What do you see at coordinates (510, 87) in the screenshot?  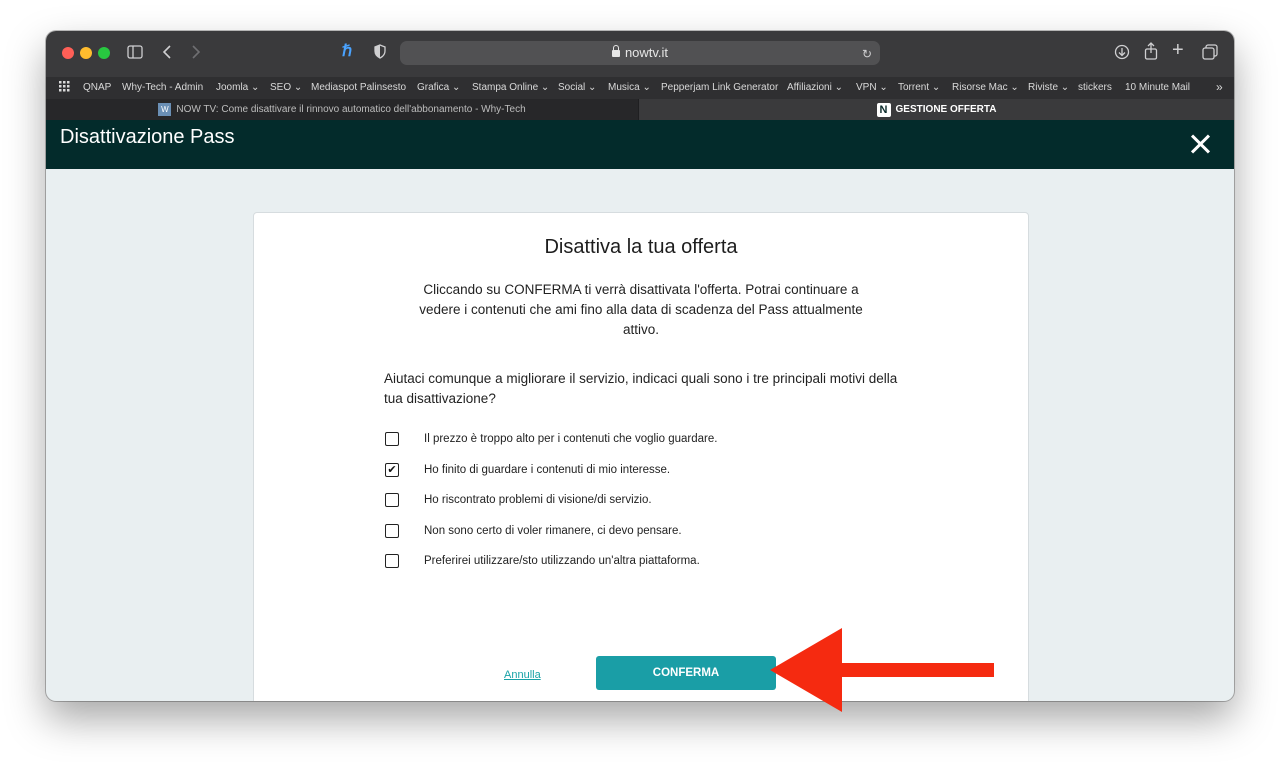 I see `bookmark-item: Stampa Online ⌄` at bounding box center [510, 87].